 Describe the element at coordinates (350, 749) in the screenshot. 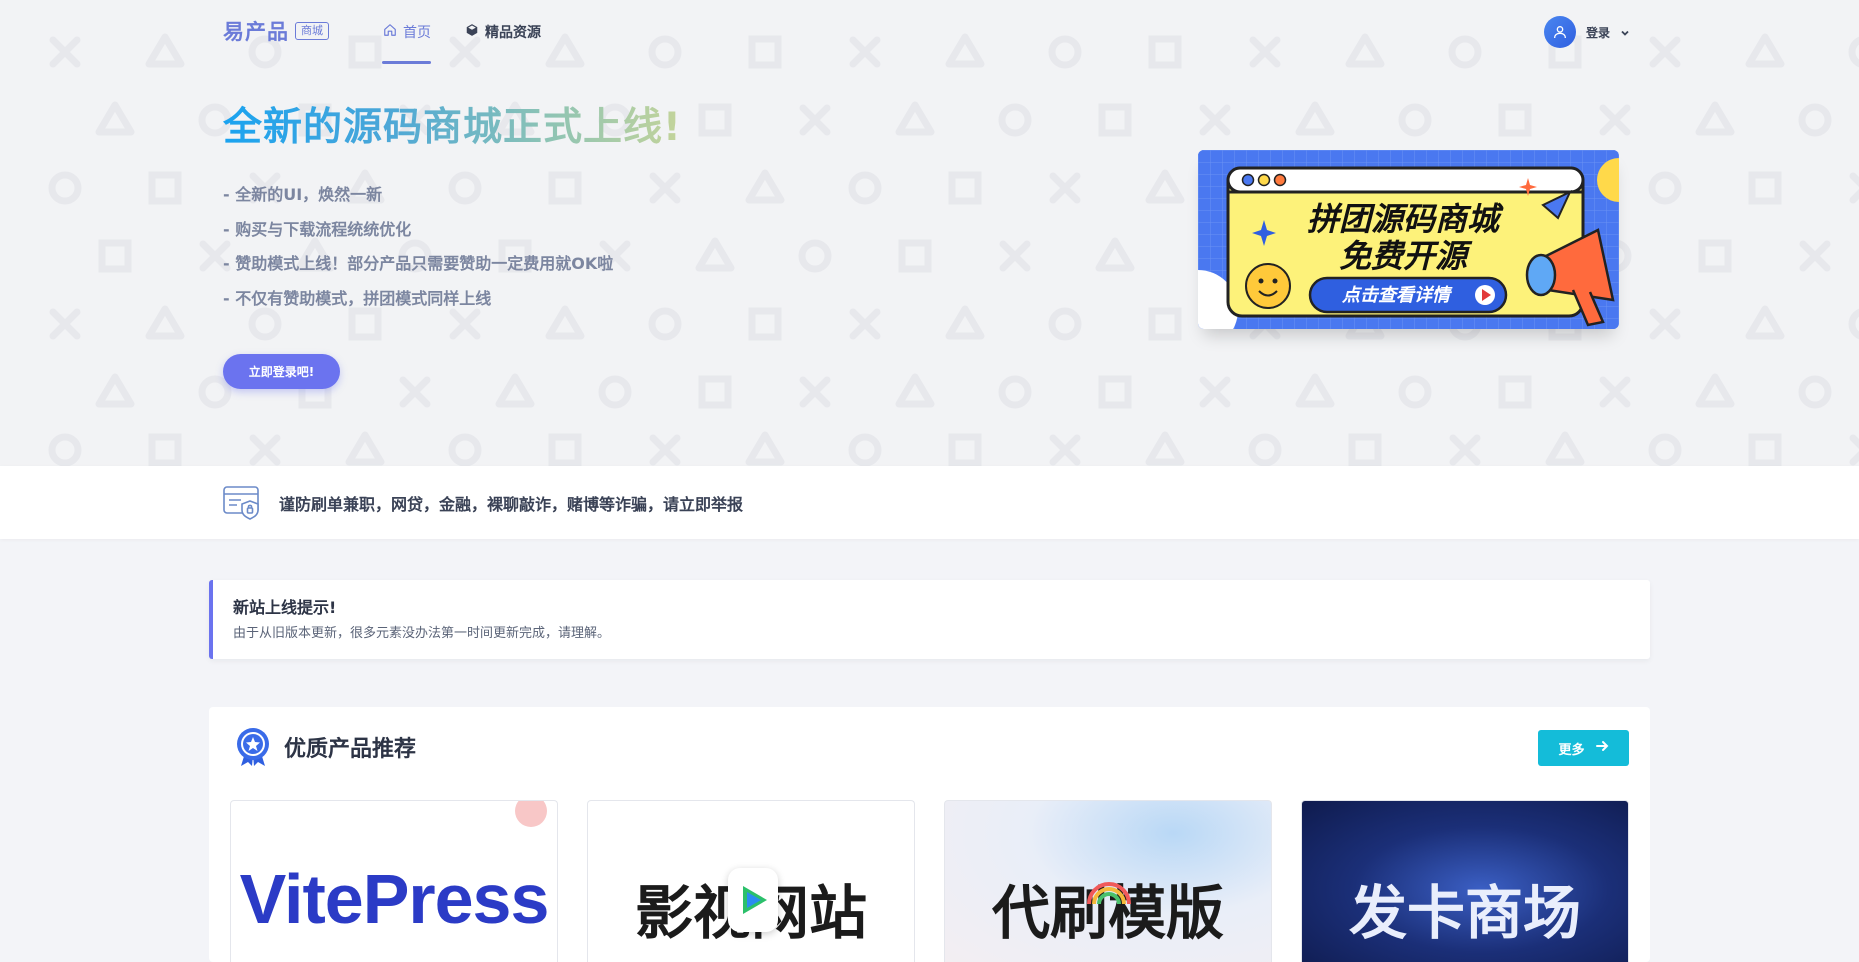

I see `section-title: 优质产品推荐` at that location.